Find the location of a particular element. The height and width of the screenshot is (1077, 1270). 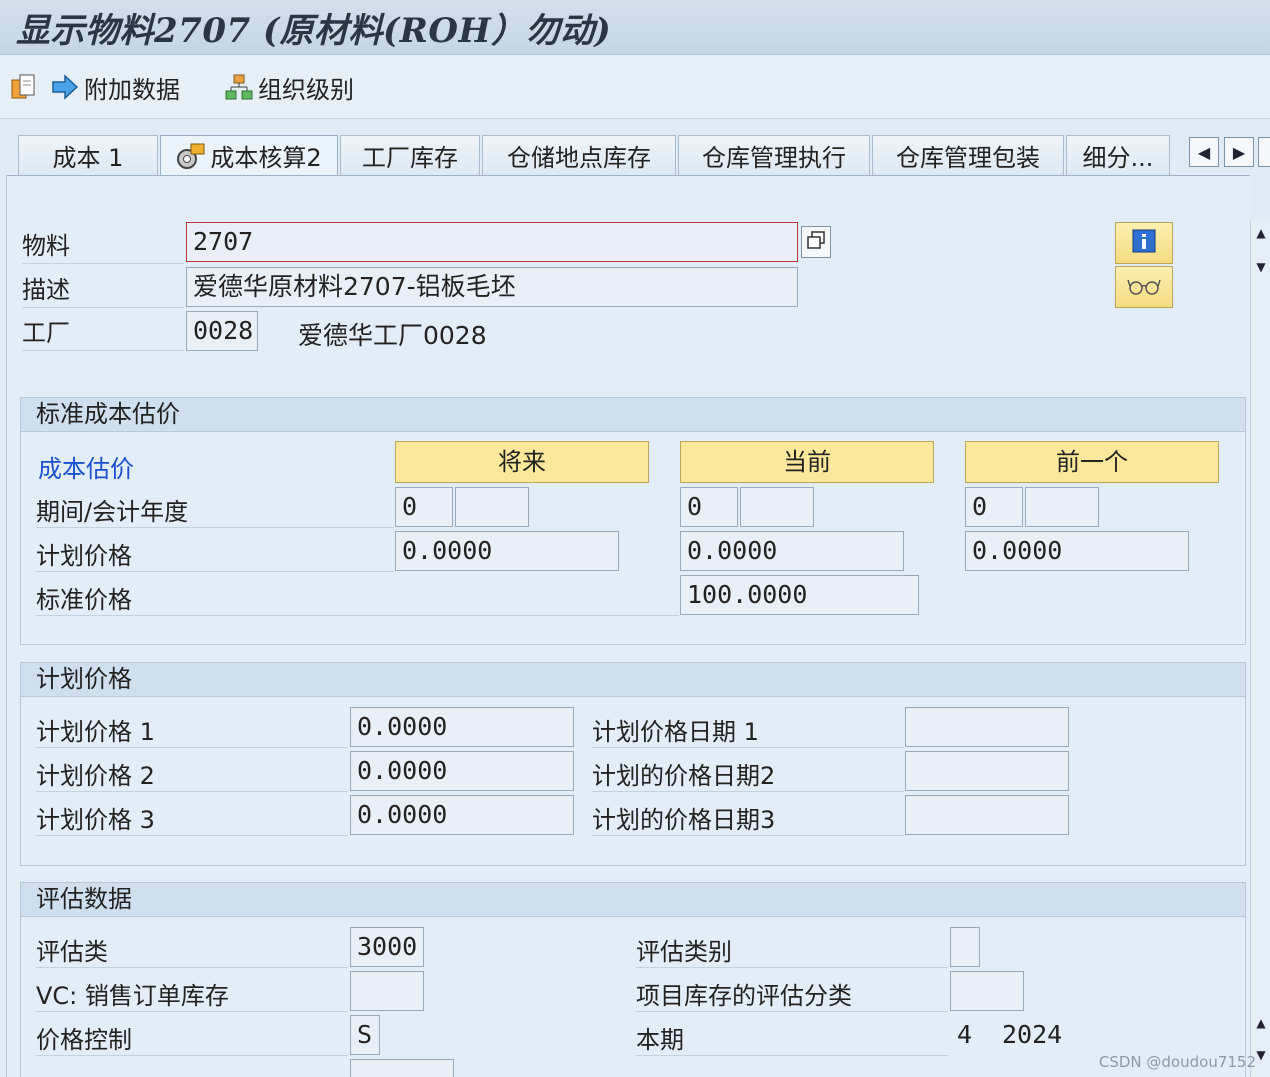

tab-storage-location-stock: 仓储地点库存 is located at coordinates (579, 155).